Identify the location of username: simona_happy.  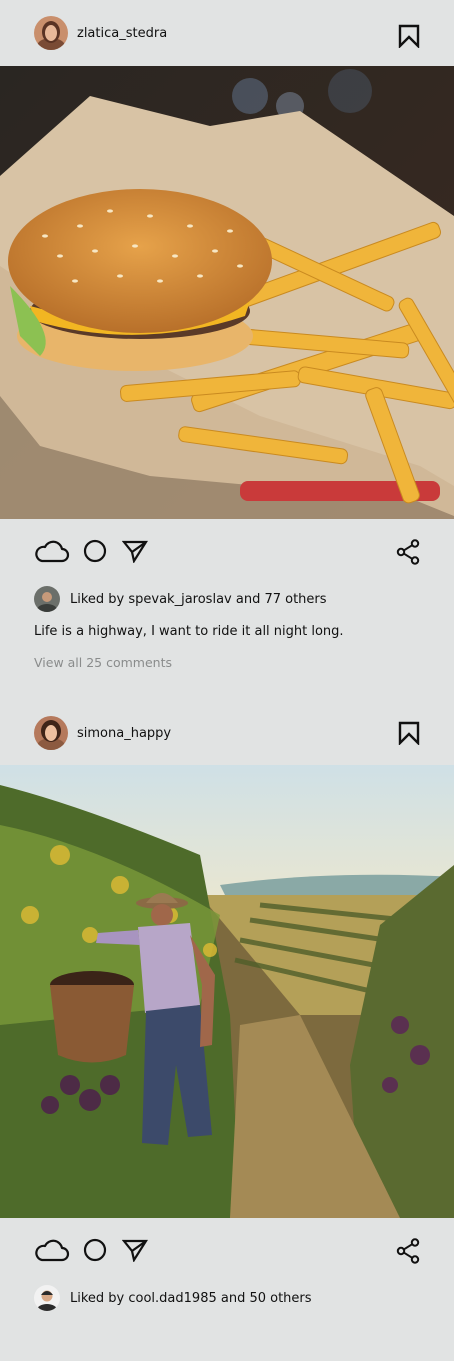
(124, 733).